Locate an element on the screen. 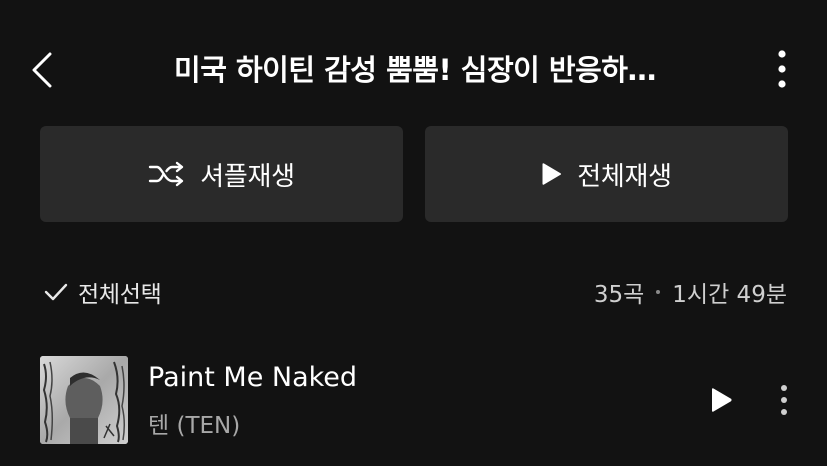 The image size is (827, 466). check-icon is located at coordinates (56, 292).